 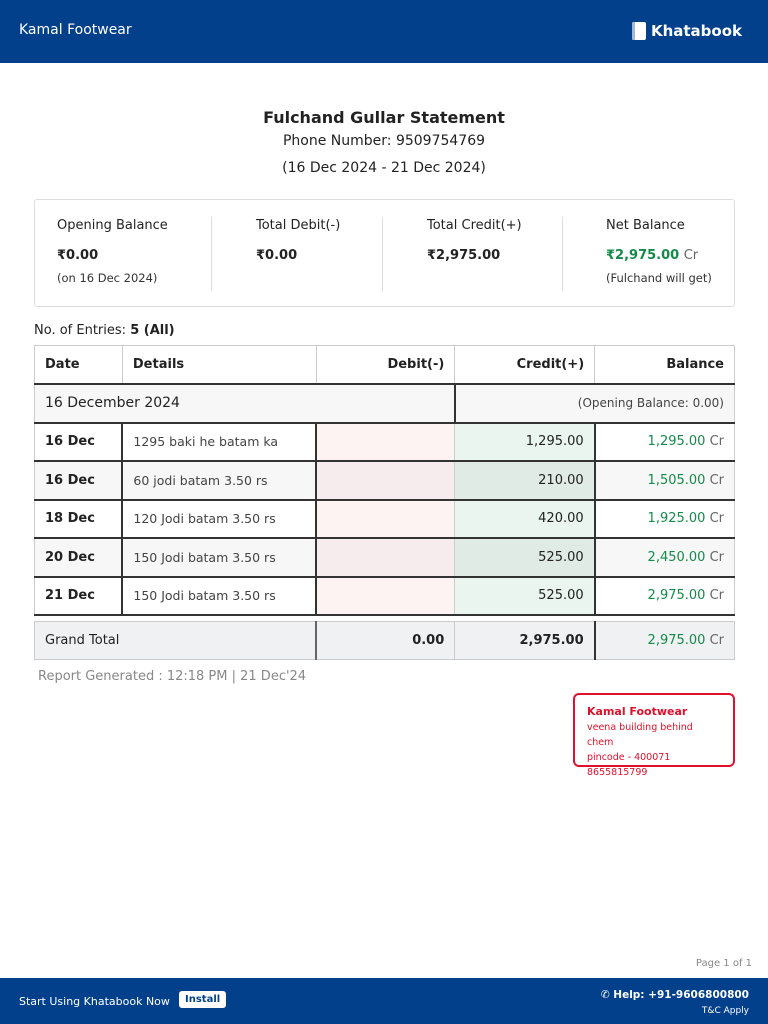 I want to click on total-balance: 2,975.00, so click(x=676, y=640).